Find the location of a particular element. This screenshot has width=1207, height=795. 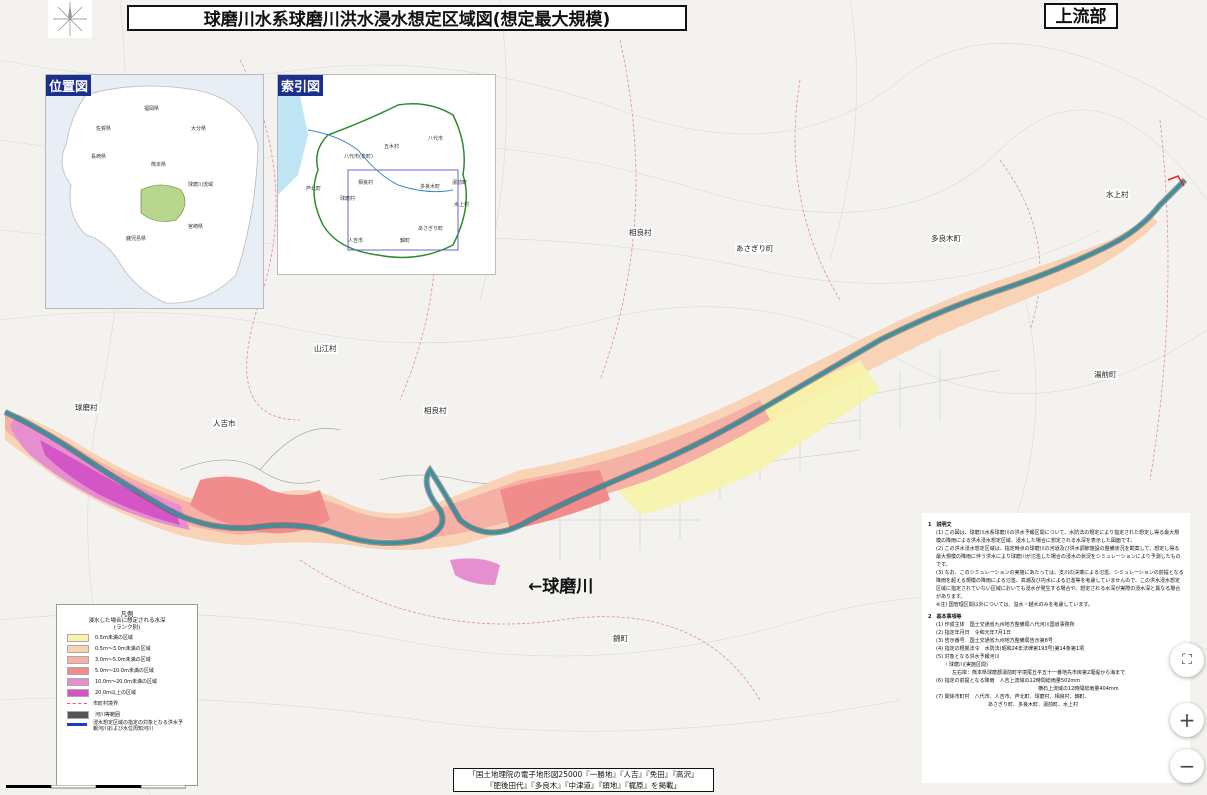

legend-label: 0.5m未満の区域 is located at coordinates (114, 638).